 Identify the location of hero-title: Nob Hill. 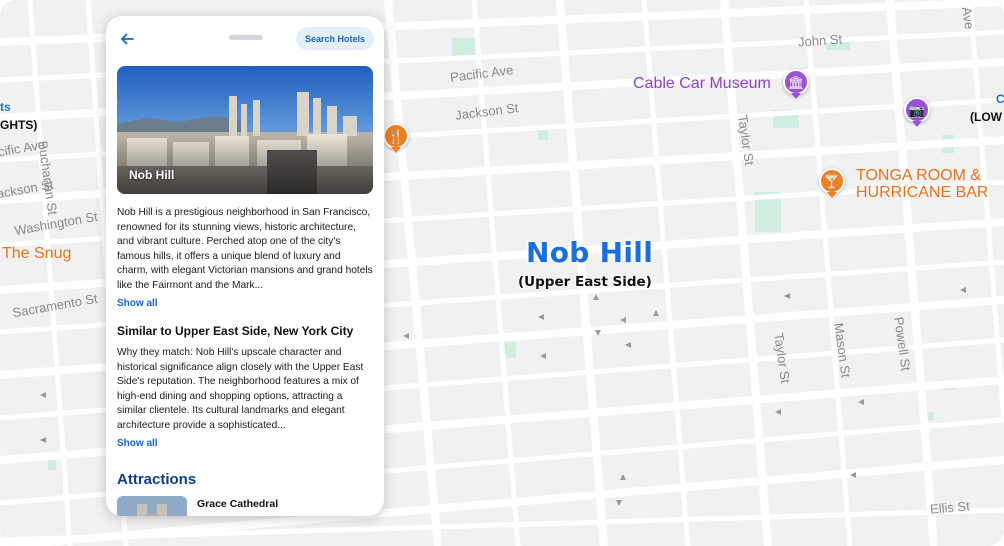
(152, 175).